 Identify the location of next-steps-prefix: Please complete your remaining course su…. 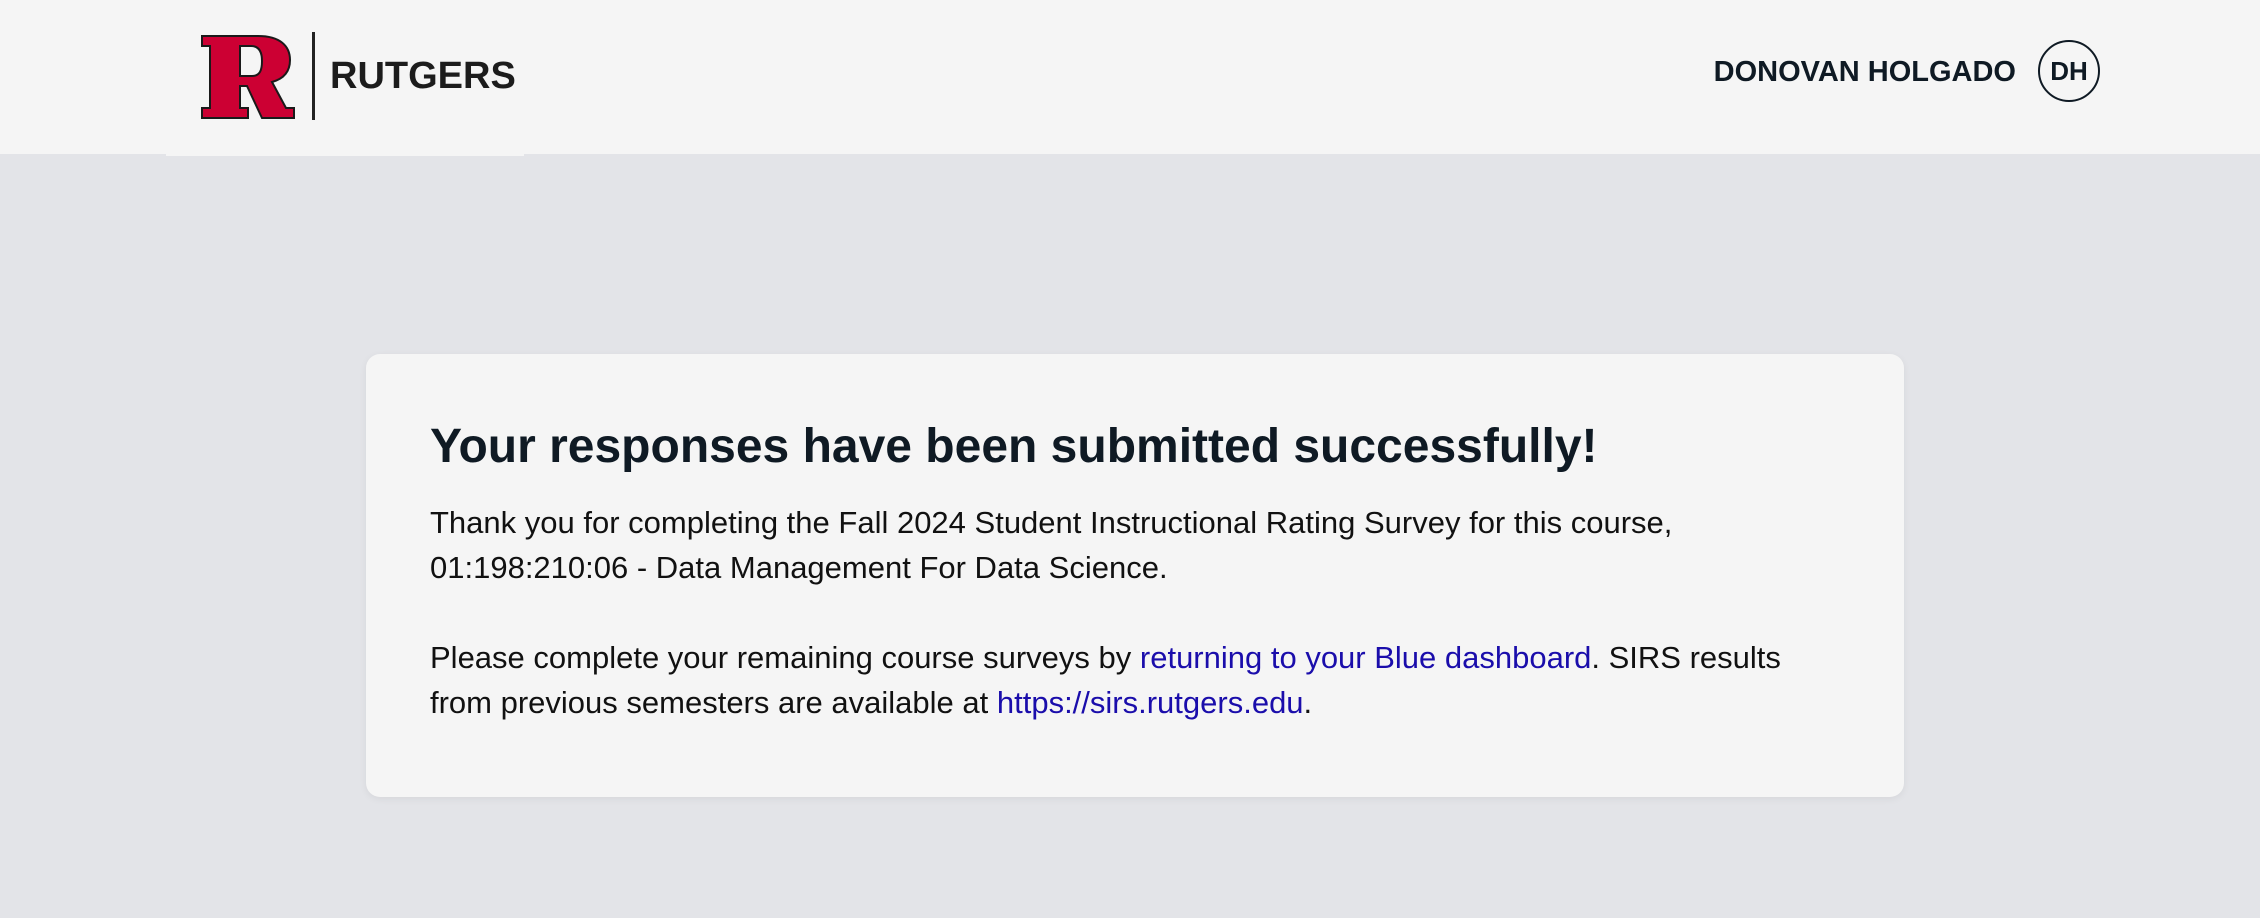
(785, 657).